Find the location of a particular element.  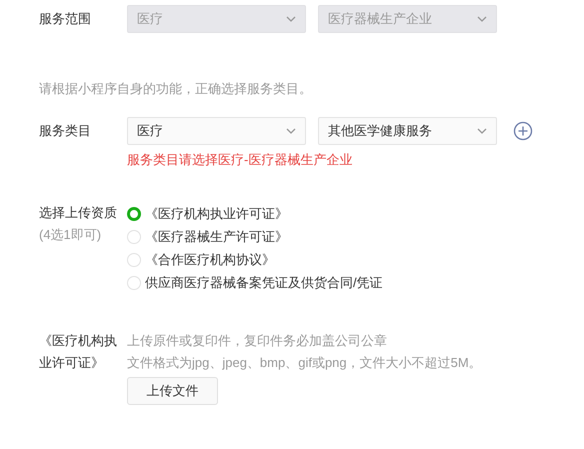

error-message: 服务类目请选择医疗-医疗器械生产企业 is located at coordinates (240, 160).